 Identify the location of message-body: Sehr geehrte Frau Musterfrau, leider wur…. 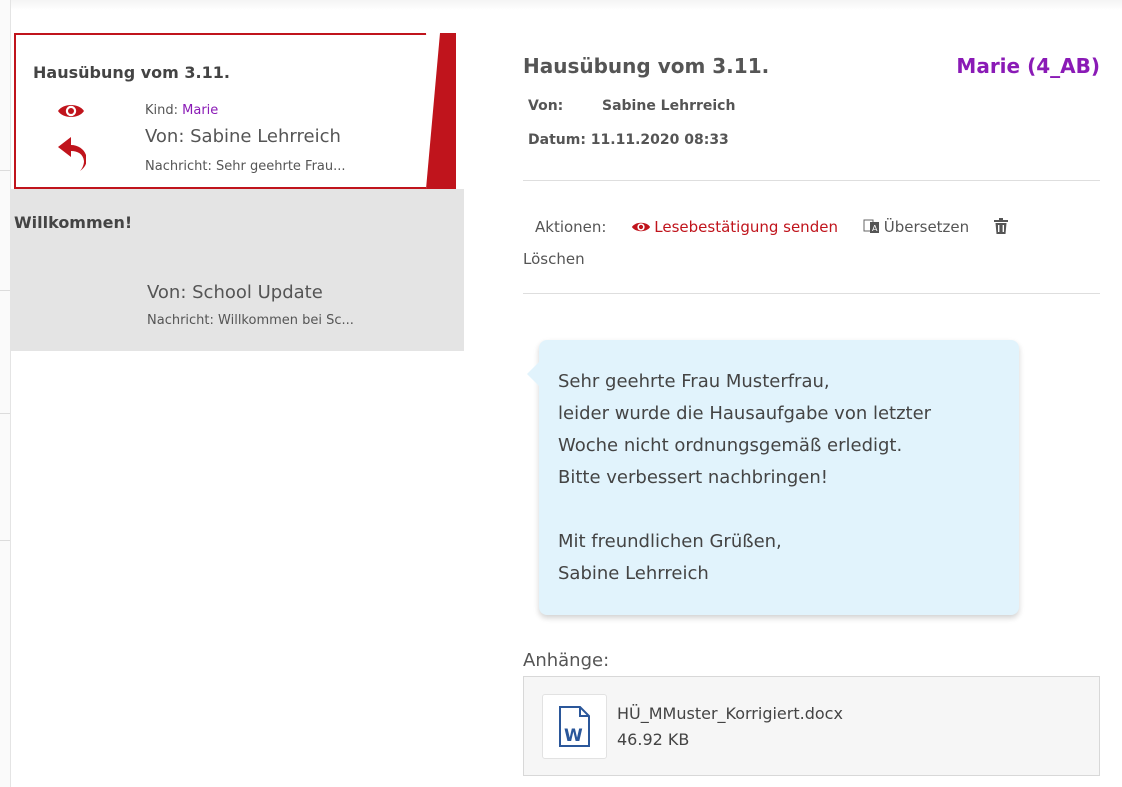
(744, 478).